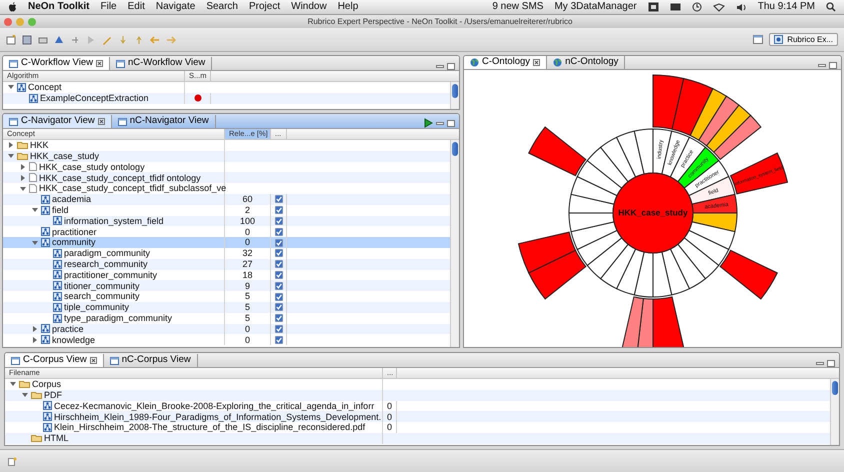  Describe the element at coordinates (264, 7) in the screenshot. I see `menu-item: Project` at that location.